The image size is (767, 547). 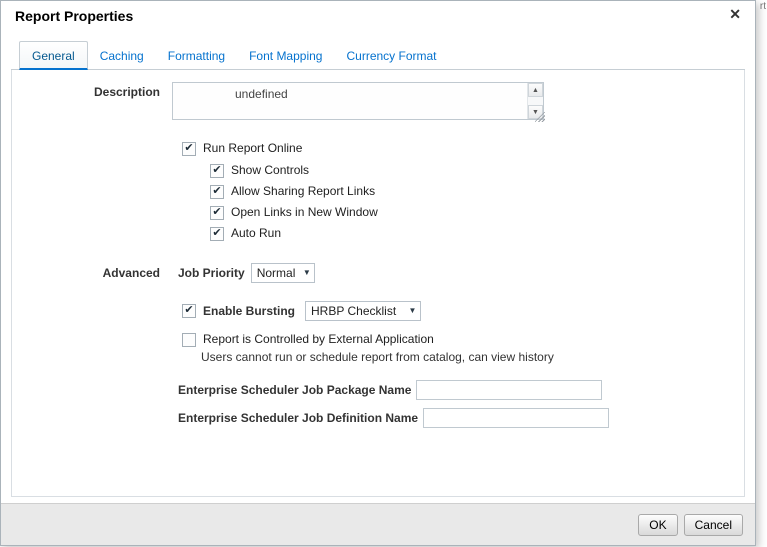 What do you see at coordinates (122, 55) in the screenshot?
I see `tab-caching: Caching` at bounding box center [122, 55].